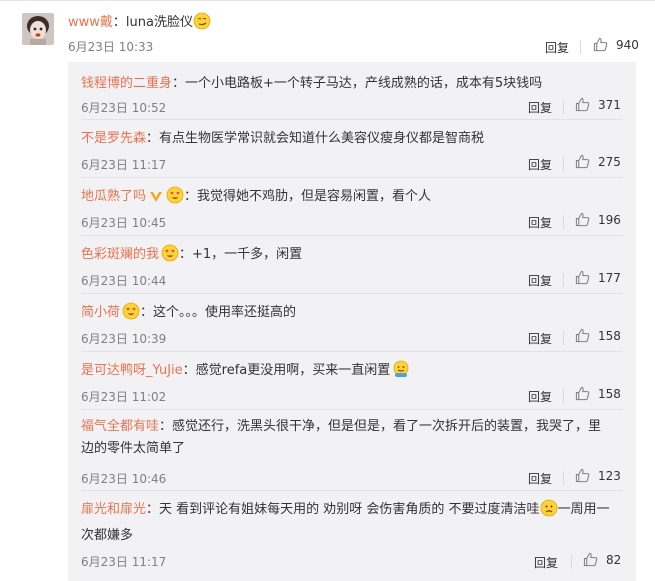  What do you see at coordinates (609, 277) in the screenshot?
I see `like-count: 177` at bounding box center [609, 277].